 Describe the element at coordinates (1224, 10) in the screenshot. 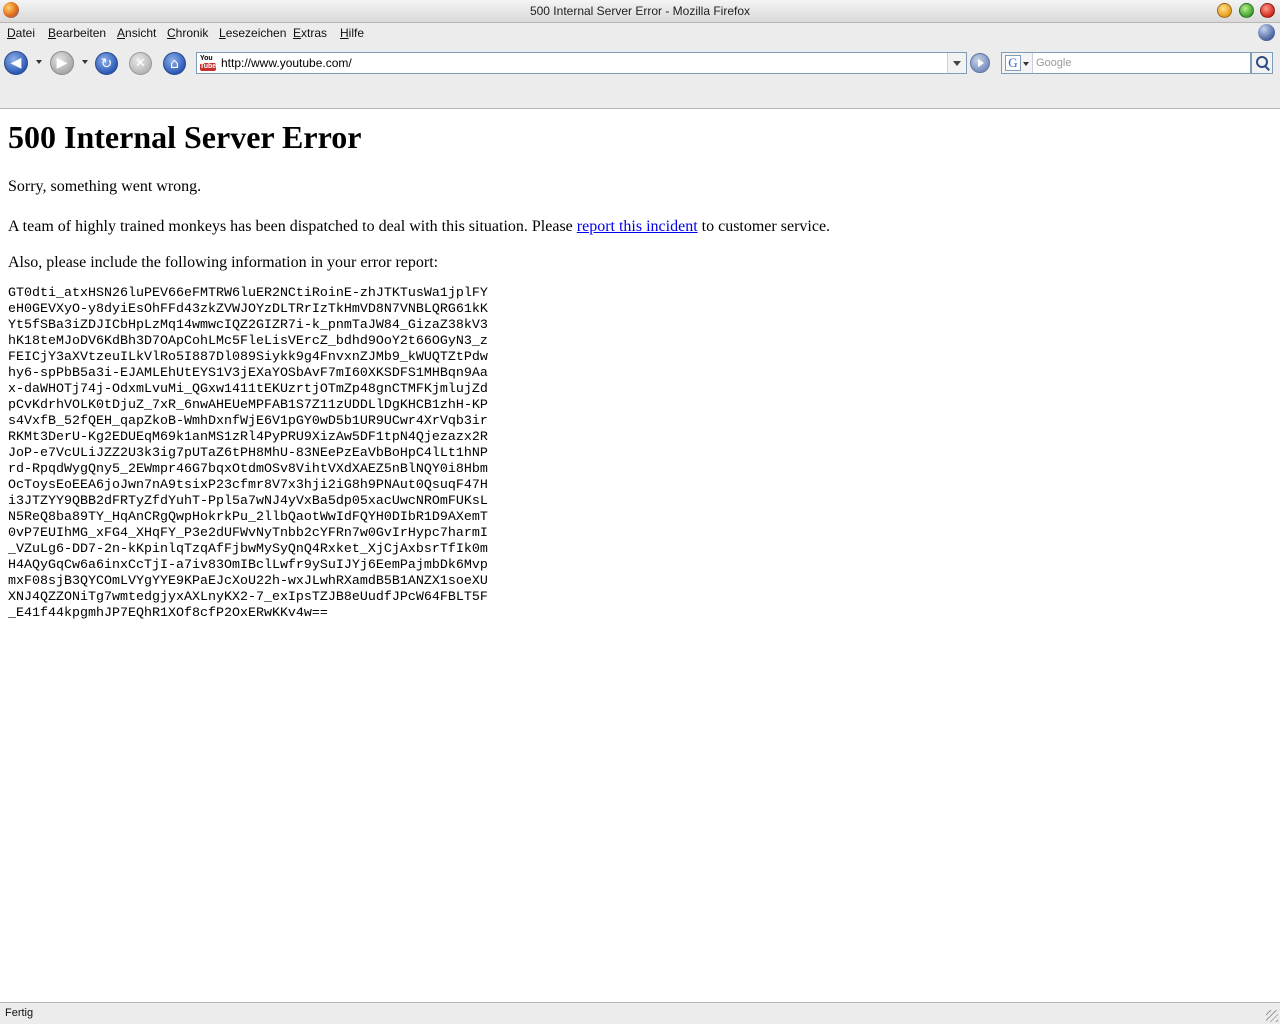

I see `minimize-button` at that location.